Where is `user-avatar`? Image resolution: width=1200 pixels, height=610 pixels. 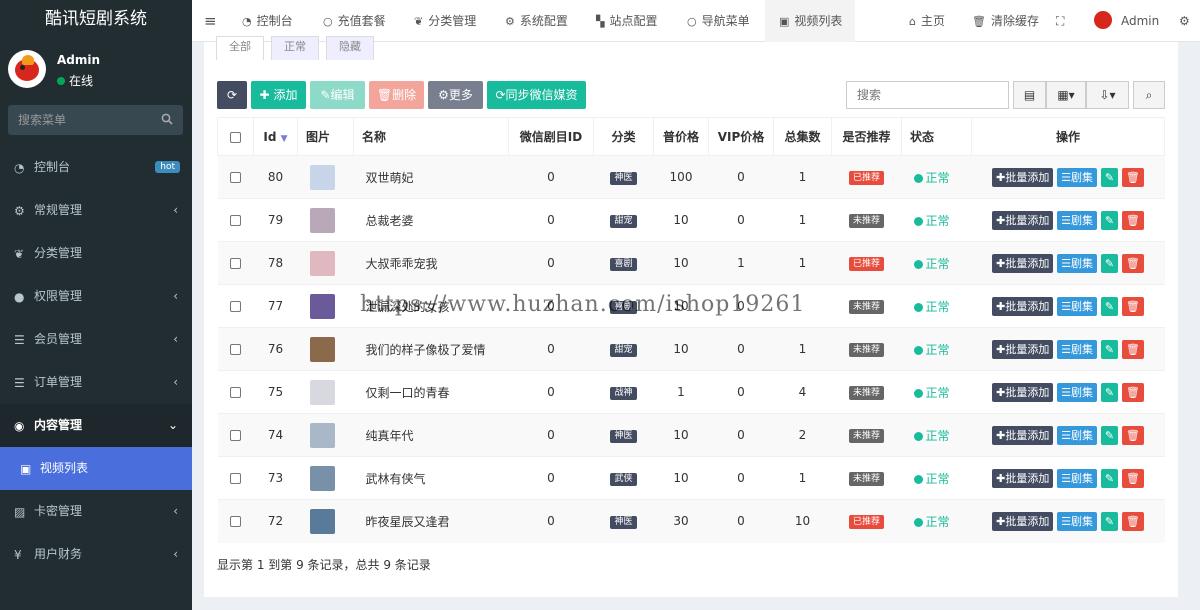 user-avatar is located at coordinates (27, 69).